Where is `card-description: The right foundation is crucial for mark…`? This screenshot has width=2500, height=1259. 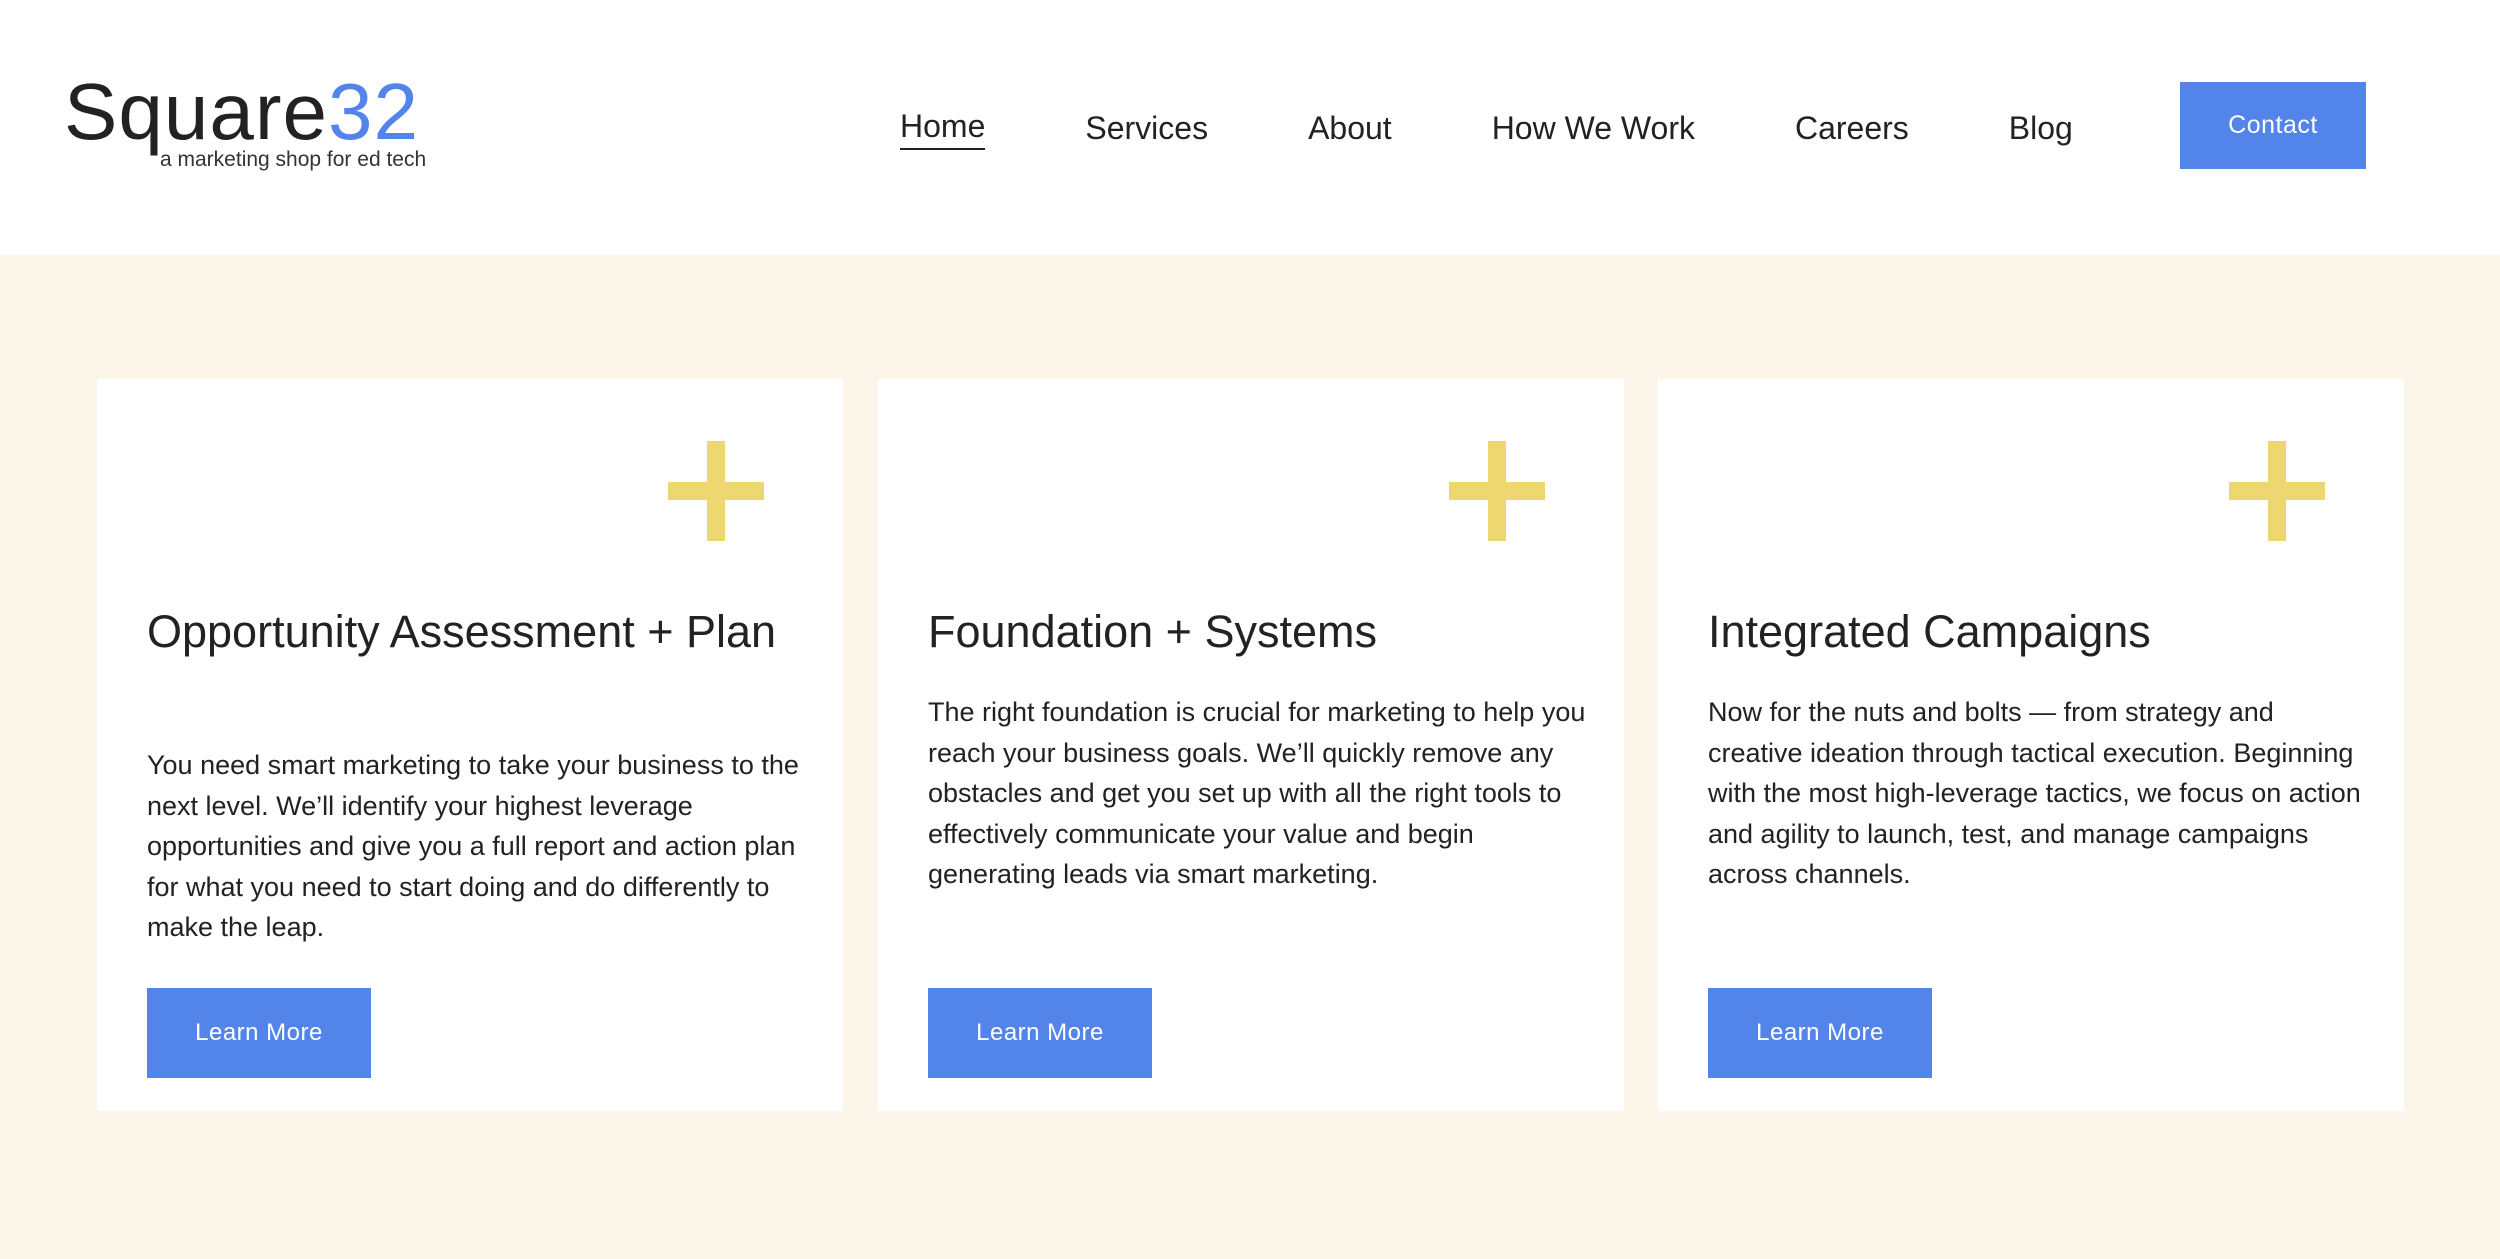 card-description: The right foundation is crucial for mark… is located at coordinates (1257, 793).